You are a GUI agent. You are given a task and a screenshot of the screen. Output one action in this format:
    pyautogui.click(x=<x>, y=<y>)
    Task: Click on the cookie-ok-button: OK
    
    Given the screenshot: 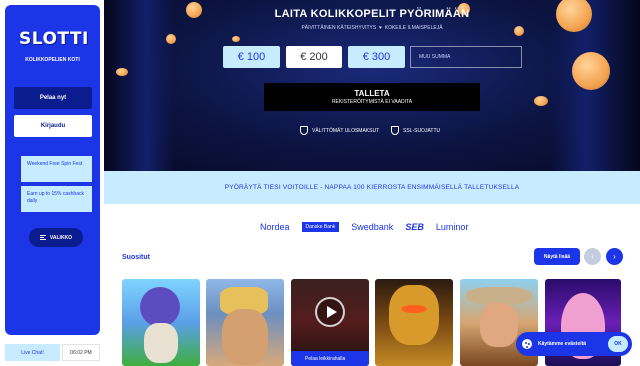 What is the action you would take?
    pyautogui.click(x=618, y=344)
    